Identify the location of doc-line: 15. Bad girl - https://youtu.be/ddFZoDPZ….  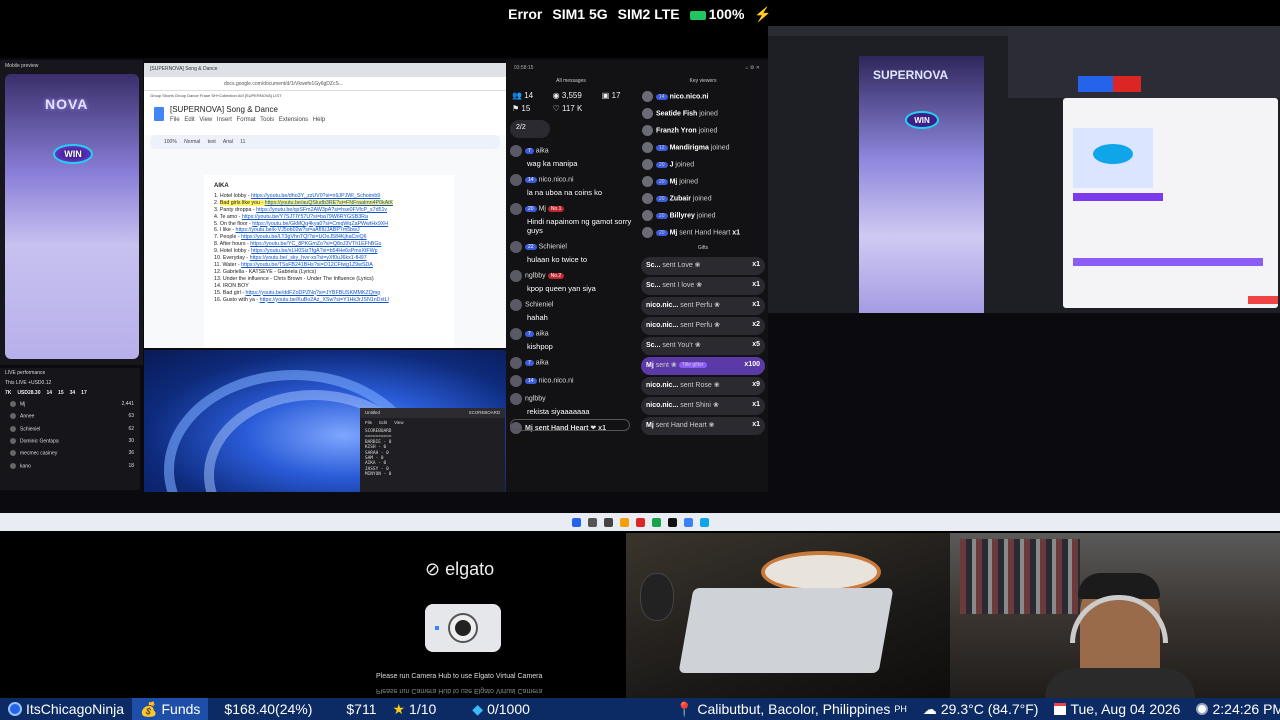
(329, 293).